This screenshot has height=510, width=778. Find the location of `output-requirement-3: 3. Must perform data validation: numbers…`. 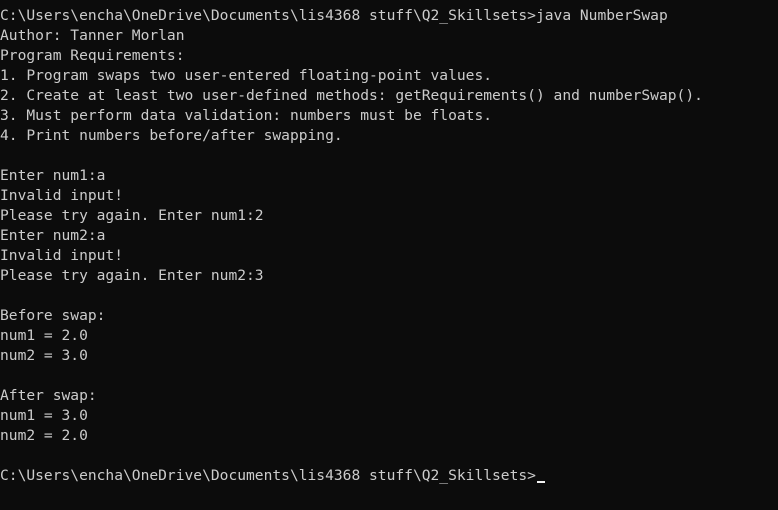

output-requirement-3: 3. Must perform data validation: numbers… is located at coordinates (246, 115).